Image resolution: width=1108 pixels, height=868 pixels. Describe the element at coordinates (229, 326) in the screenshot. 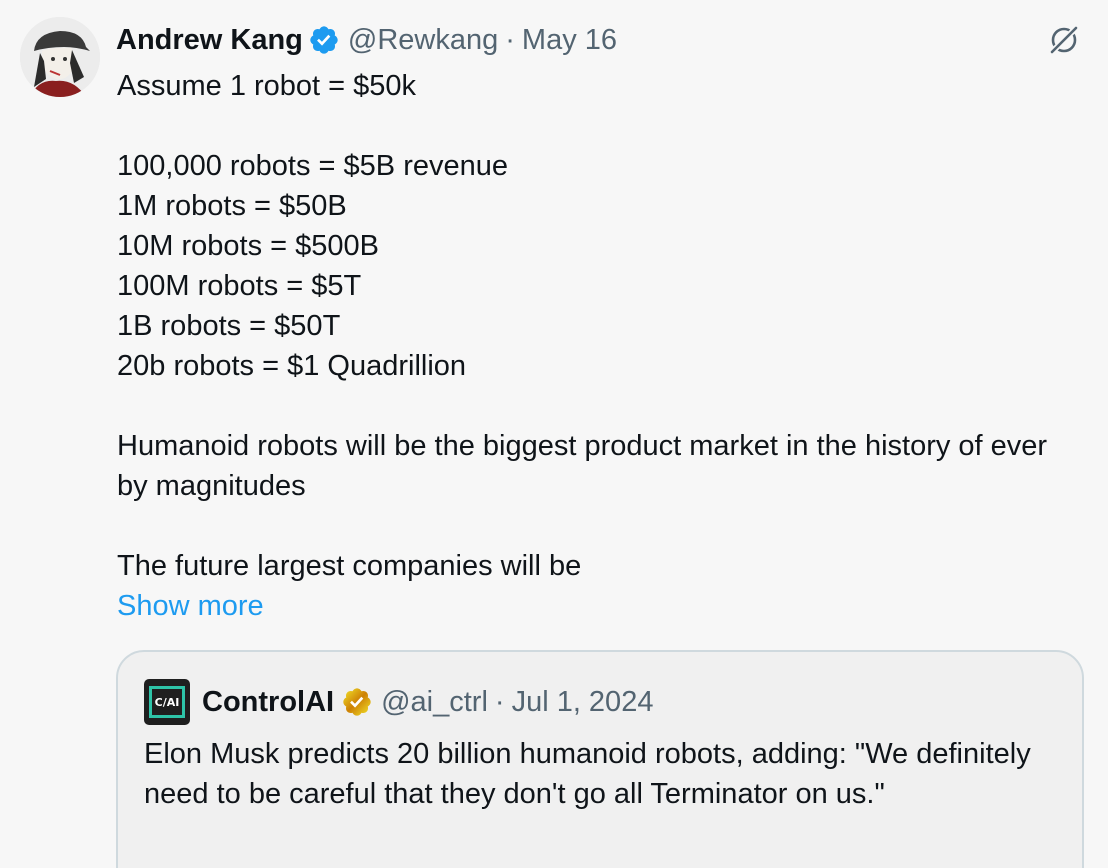

I see `tweet-line: 1B robots = $50T` at that location.